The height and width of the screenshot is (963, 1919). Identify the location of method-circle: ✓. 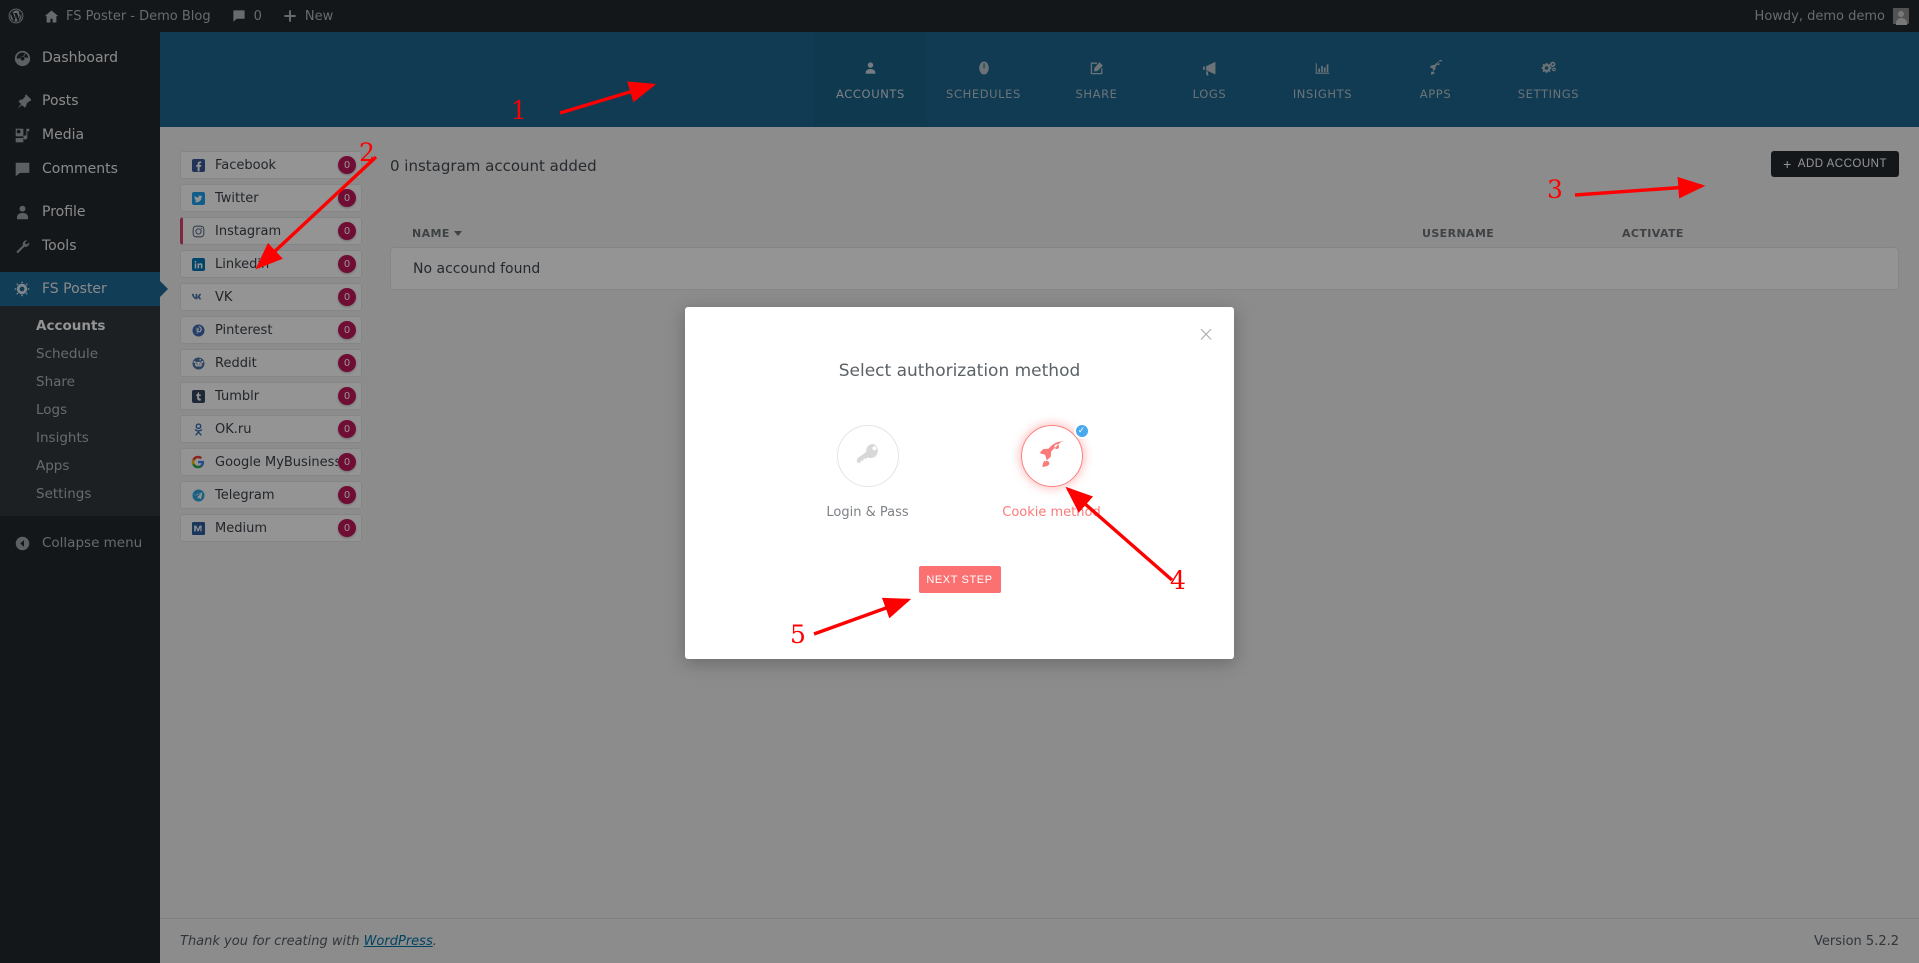
(1055, 455).